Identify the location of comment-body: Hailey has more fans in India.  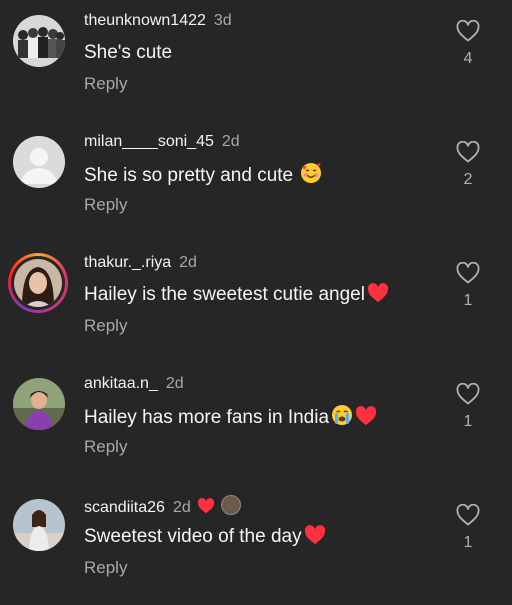
(207, 417).